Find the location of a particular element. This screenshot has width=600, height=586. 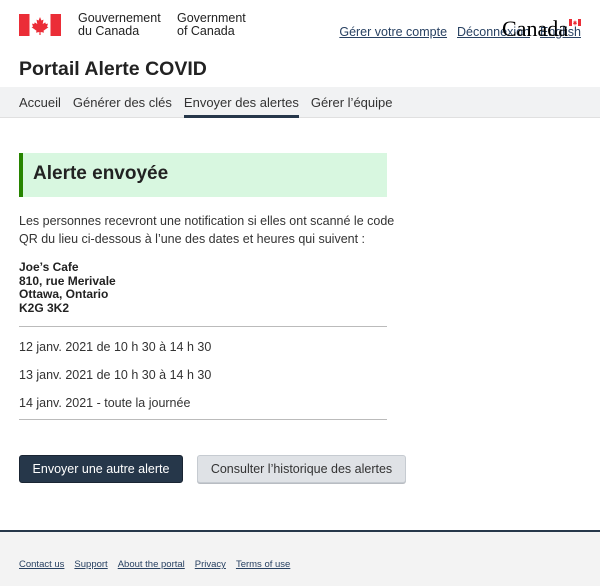

gov-name-en: Government of Canada is located at coordinates (211, 25).